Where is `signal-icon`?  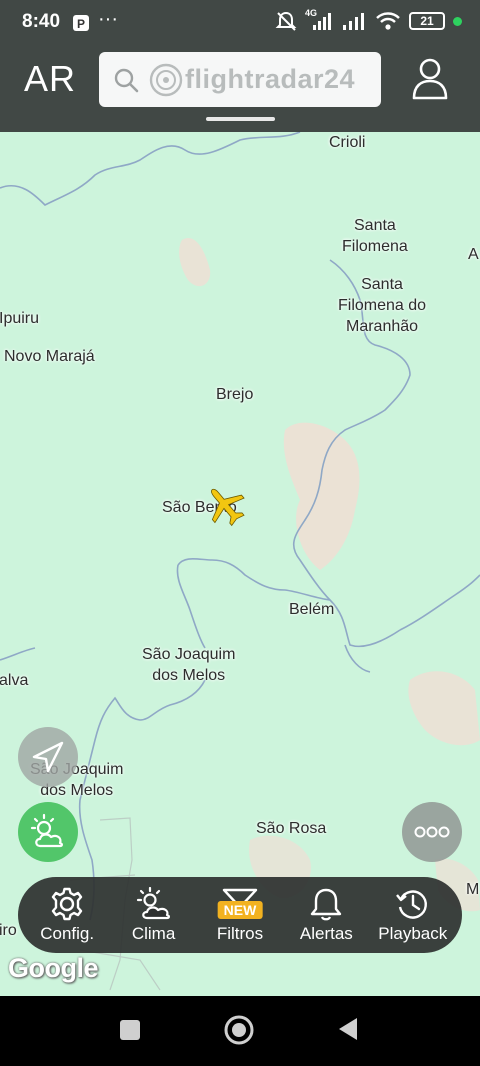
signal-icon is located at coordinates (353, 21).